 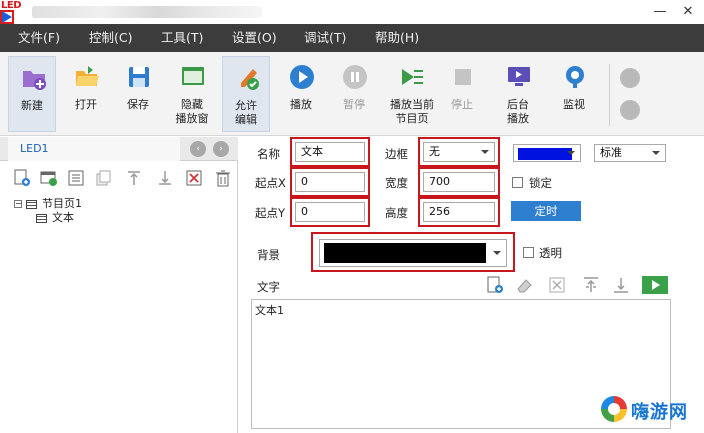 What do you see at coordinates (192, 94) in the screenshot?
I see `hide-play-window-button: 隐藏 播放窗` at bounding box center [192, 94].